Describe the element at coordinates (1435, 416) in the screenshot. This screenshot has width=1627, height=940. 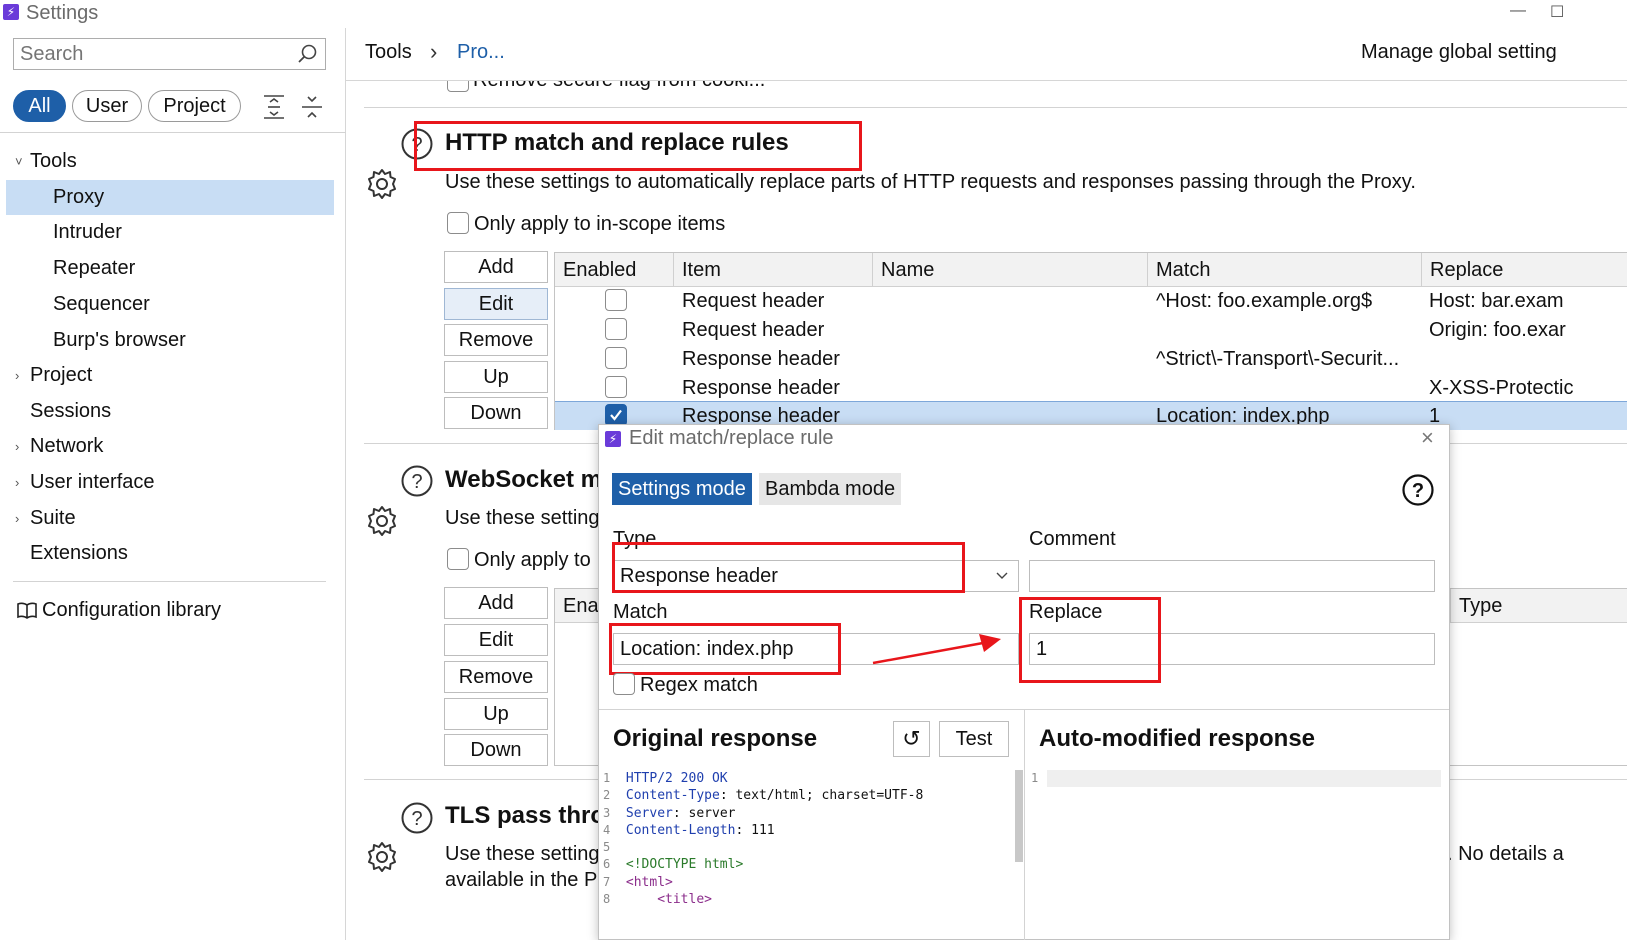
I see `rule-replace: 1` at that location.